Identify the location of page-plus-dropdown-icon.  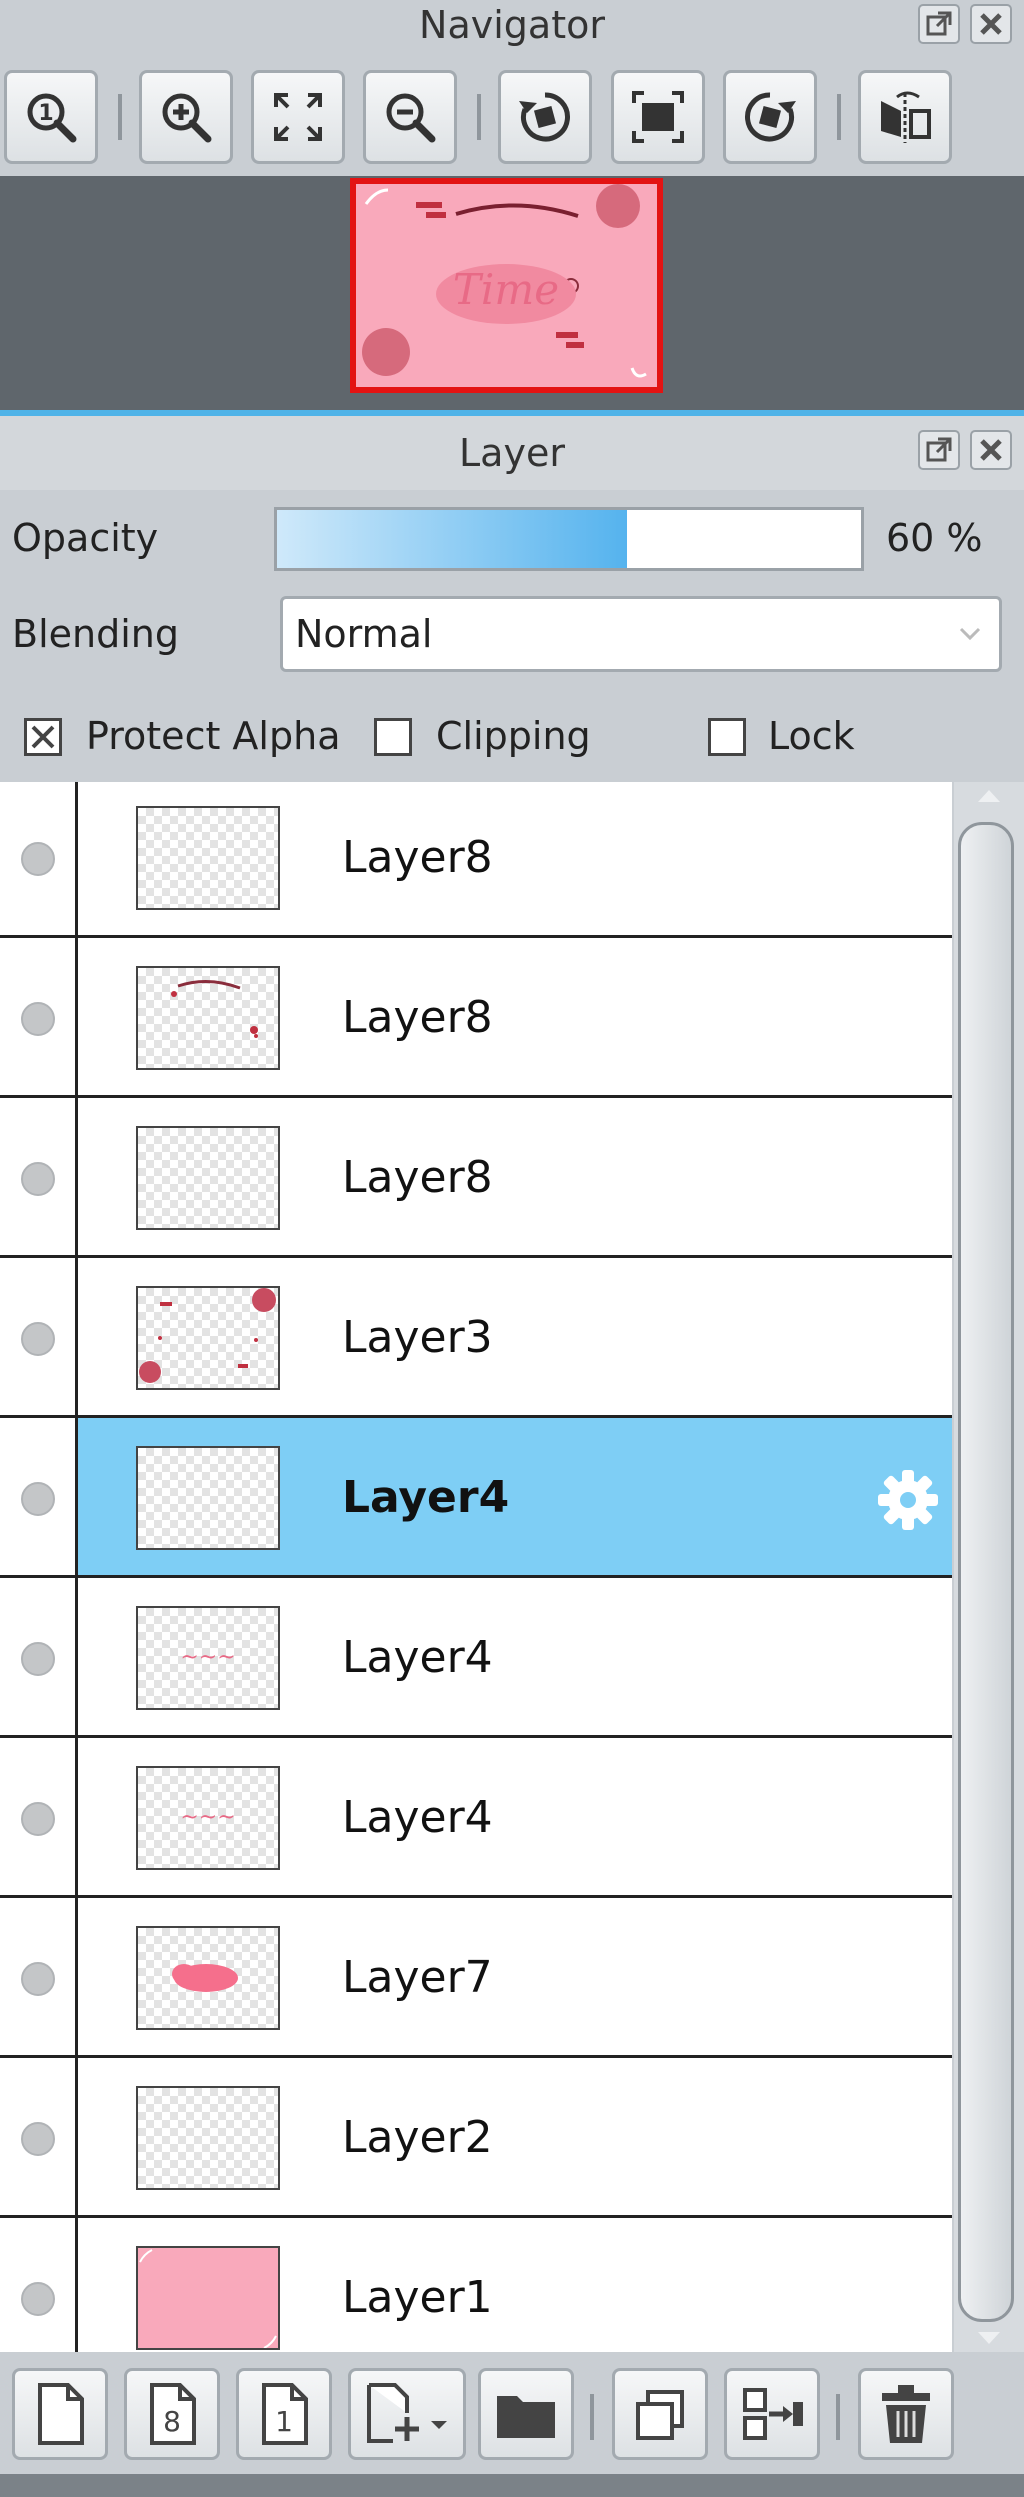
(407, 2413).